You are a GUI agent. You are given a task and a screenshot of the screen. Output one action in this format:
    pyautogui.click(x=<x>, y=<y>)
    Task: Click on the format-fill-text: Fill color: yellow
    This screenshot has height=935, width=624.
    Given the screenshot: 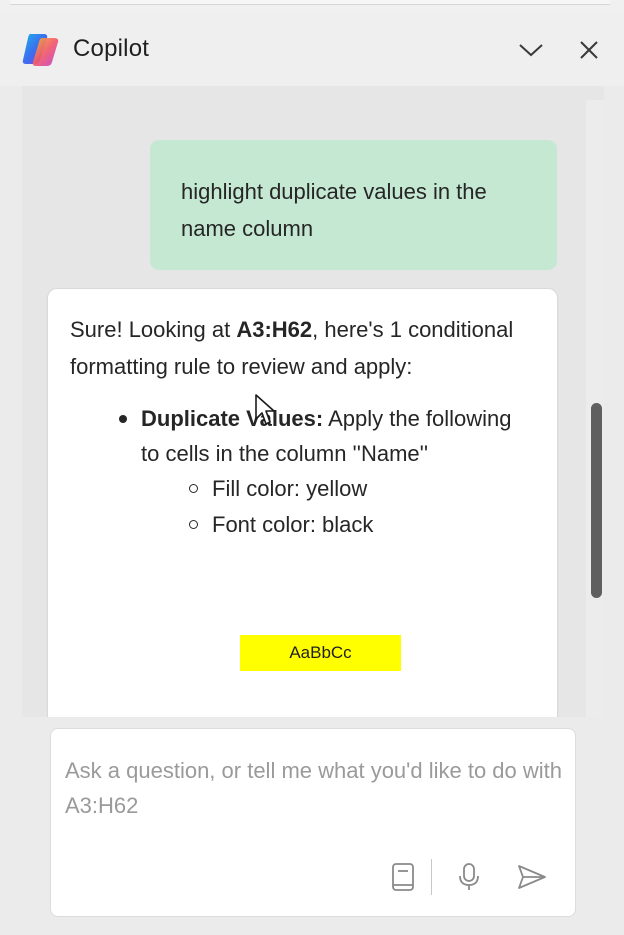 What is the action you would take?
    pyautogui.click(x=290, y=488)
    